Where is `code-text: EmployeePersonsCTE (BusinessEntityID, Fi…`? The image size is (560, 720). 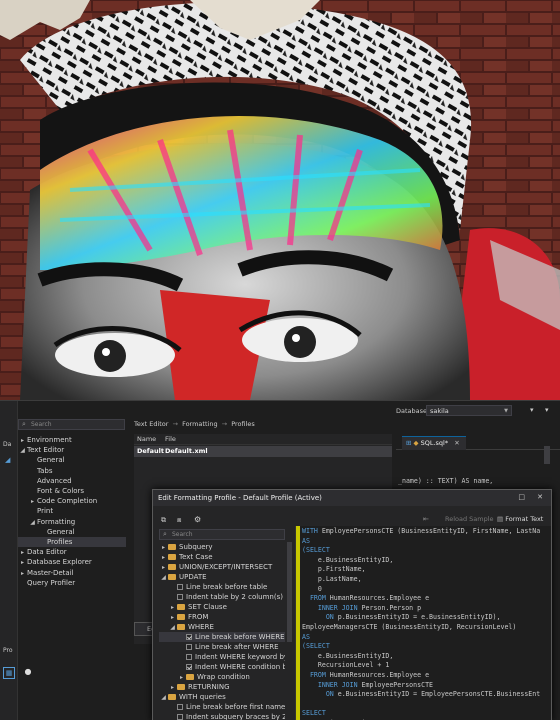
code-text: EmployeePersonsCTE (BusinessEntityID, Fi… is located at coordinates (431, 531).